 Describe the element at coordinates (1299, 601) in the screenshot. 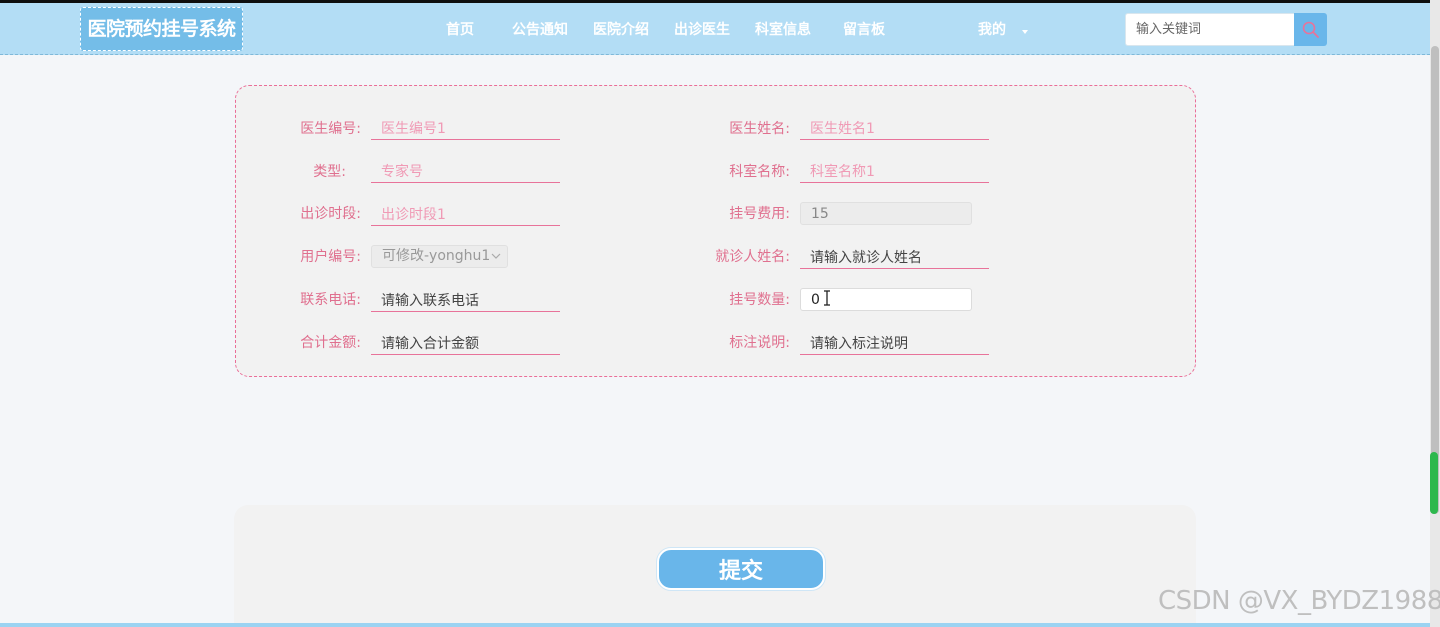

I see `watermark: CSDN @VX_BYDZ1988` at that location.